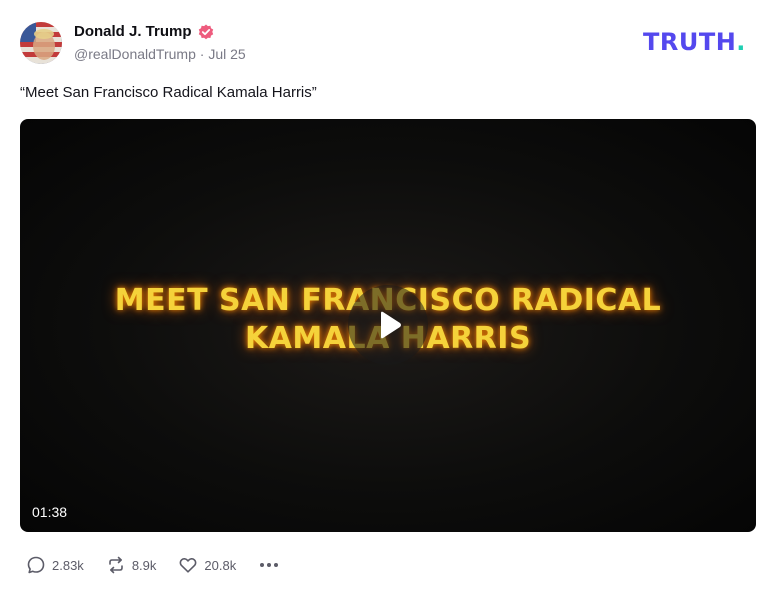  I want to click on play-button, so click(388, 325).